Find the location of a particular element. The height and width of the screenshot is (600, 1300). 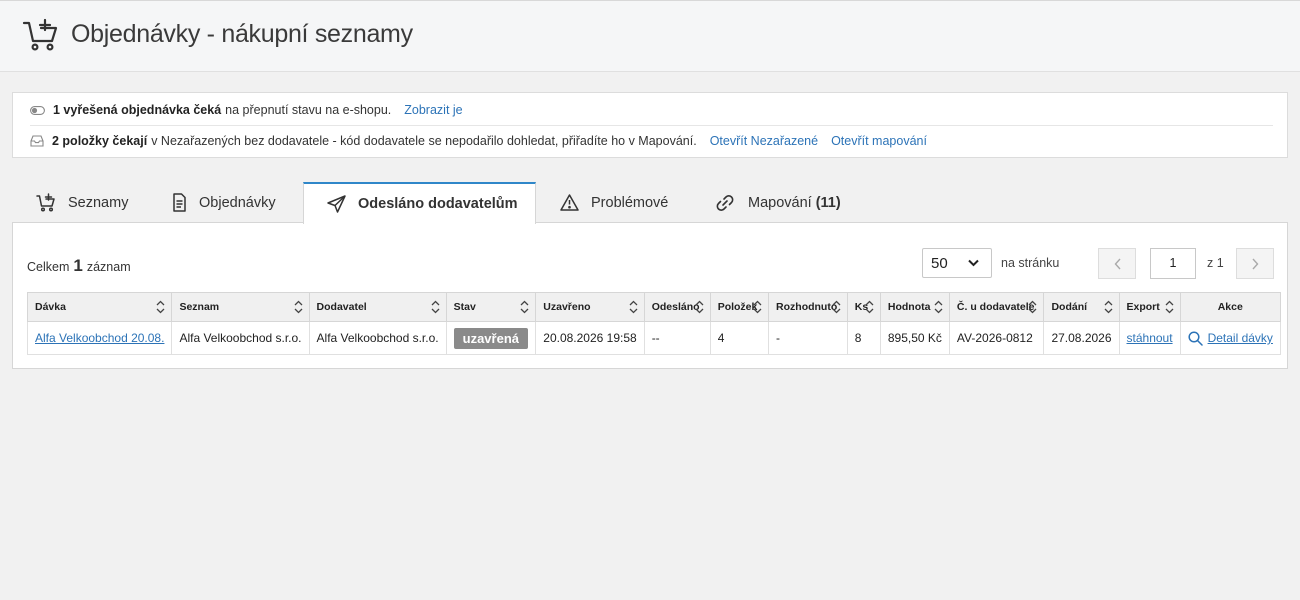

total-count: 1 is located at coordinates (78, 265).